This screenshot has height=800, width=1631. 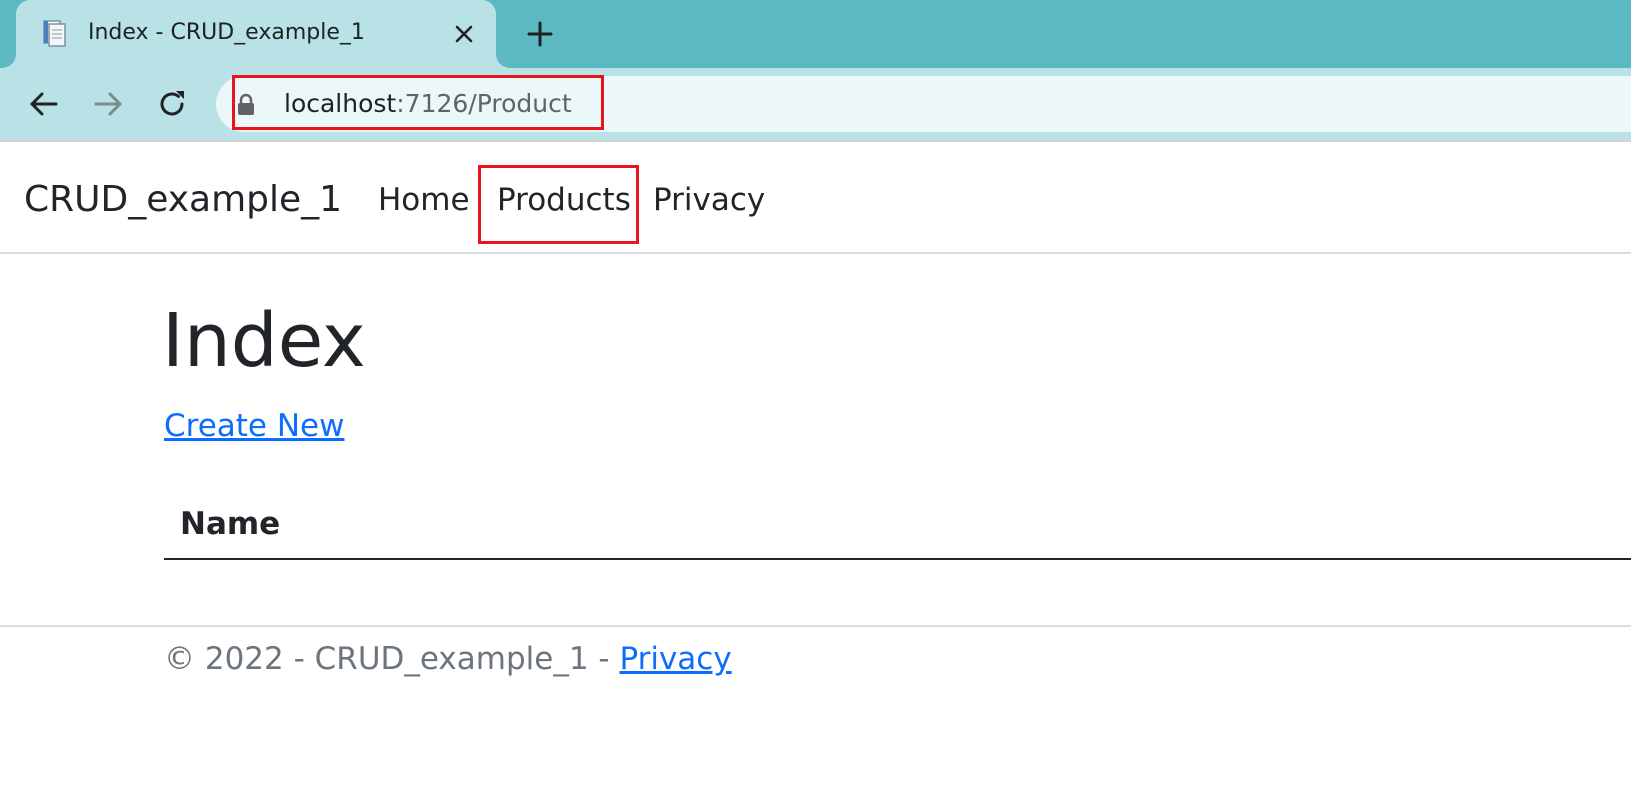 What do you see at coordinates (675, 659) in the screenshot?
I see `footer-privacy-link: Privacy` at bounding box center [675, 659].